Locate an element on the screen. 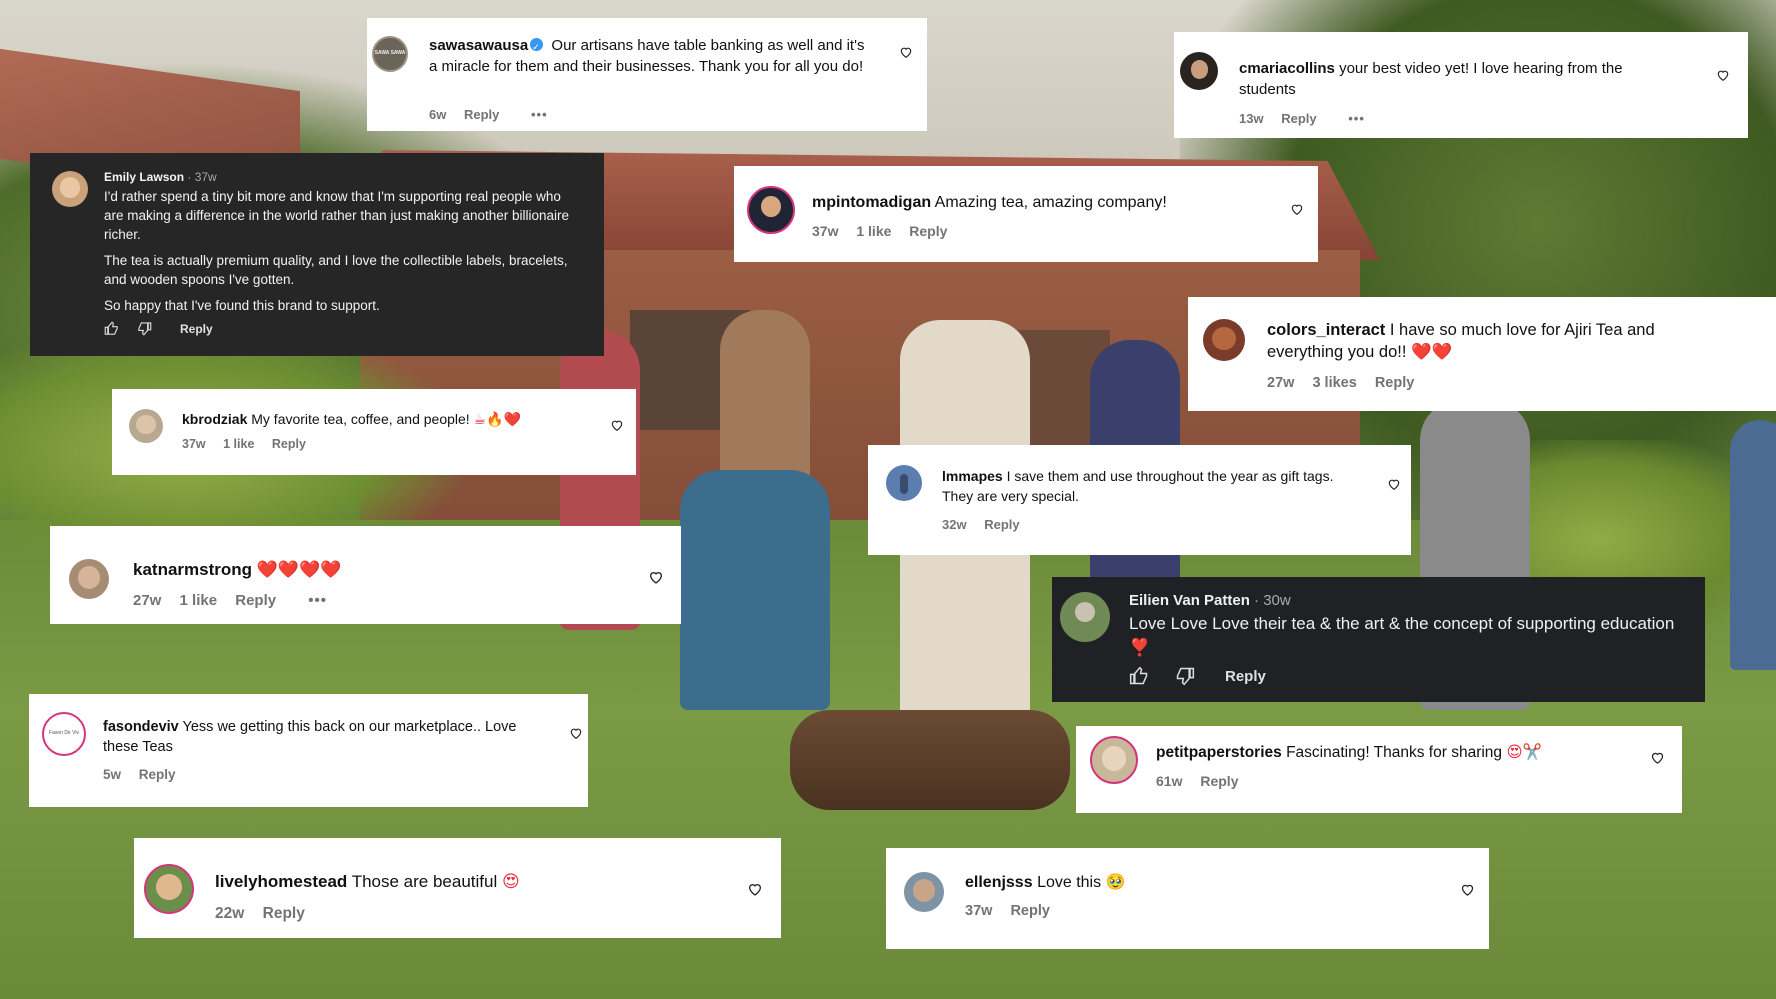 Image resolution: width=1776 pixels, height=999 pixels. username: katnarmstrong is located at coordinates (192, 569).